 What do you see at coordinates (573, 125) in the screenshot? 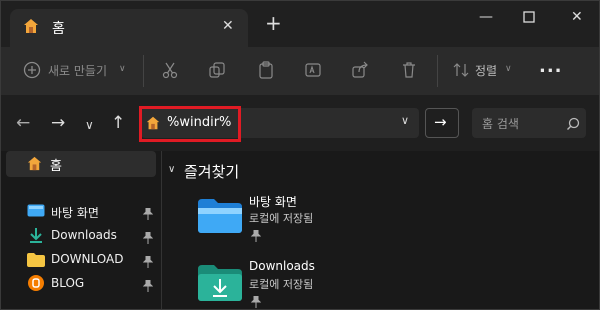
I see `search-icon` at bounding box center [573, 125].